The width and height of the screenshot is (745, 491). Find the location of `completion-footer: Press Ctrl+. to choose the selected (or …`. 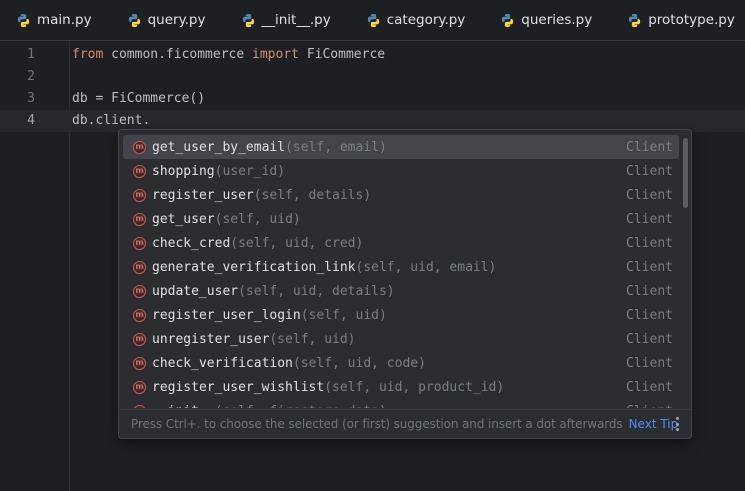

completion-footer: Press Ctrl+. to choose the selected (or … is located at coordinates (405, 423).